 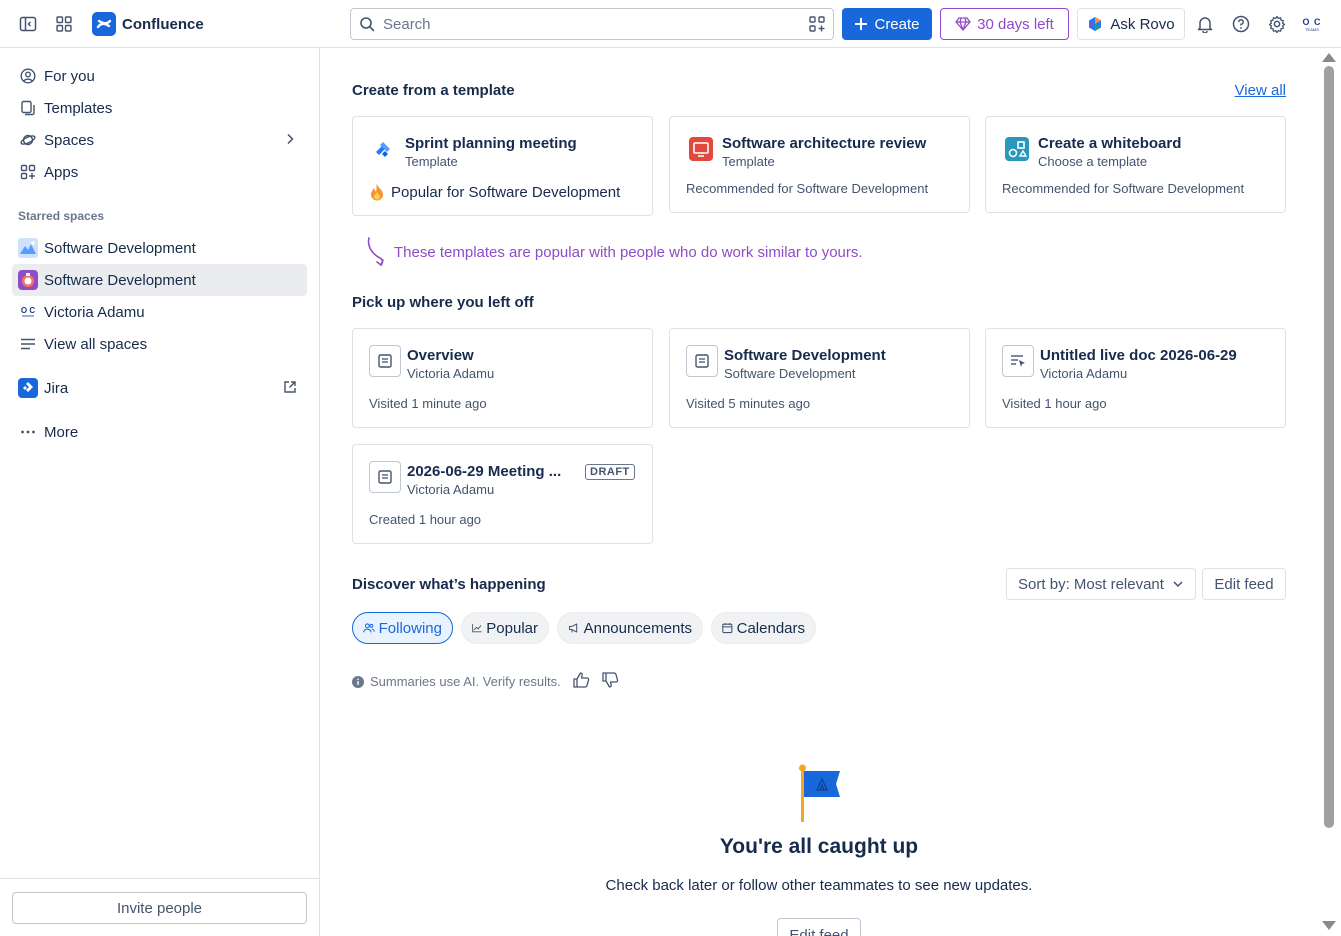 I want to click on whiteboard-icon, so click(x=1017, y=149).